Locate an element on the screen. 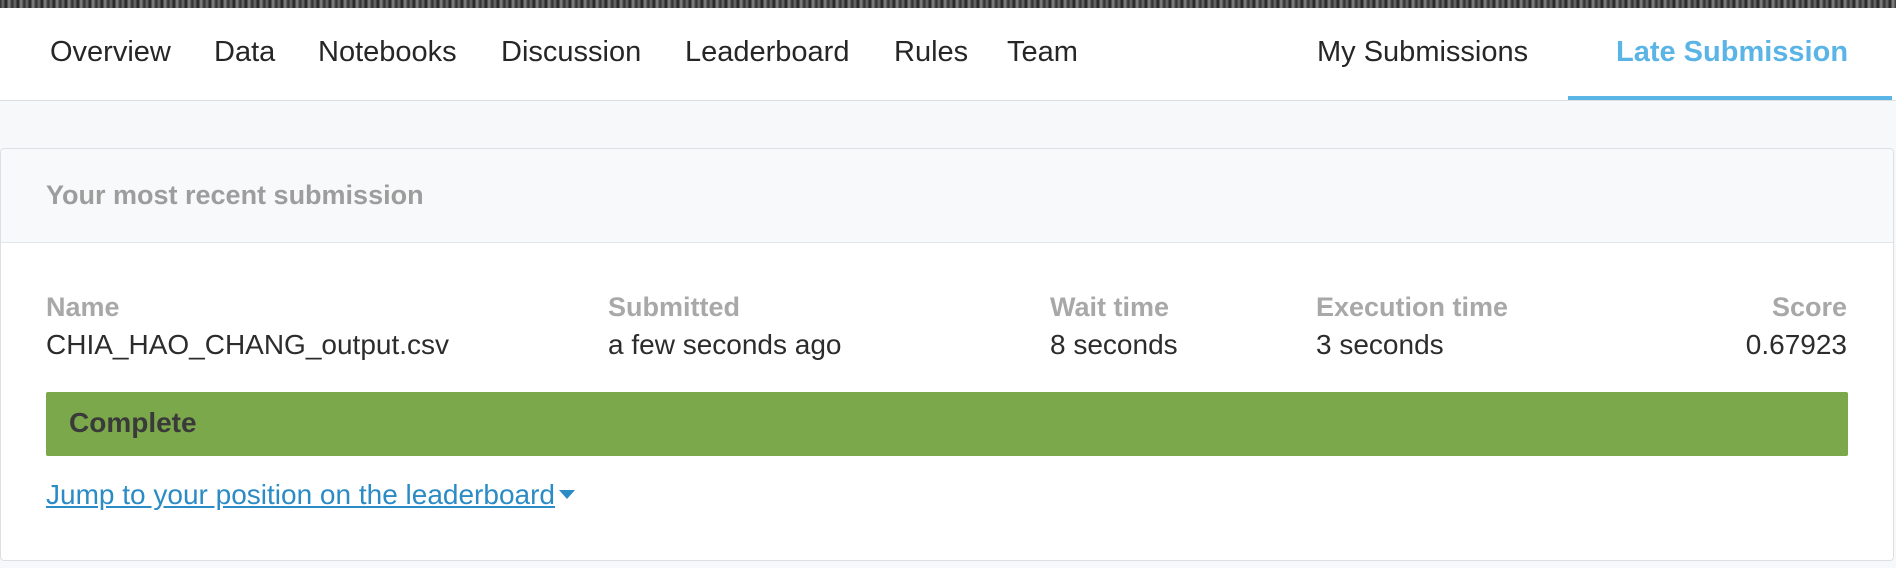 This screenshot has height=568, width=1896. header-banner-strip is located at coordinates (948, 4).